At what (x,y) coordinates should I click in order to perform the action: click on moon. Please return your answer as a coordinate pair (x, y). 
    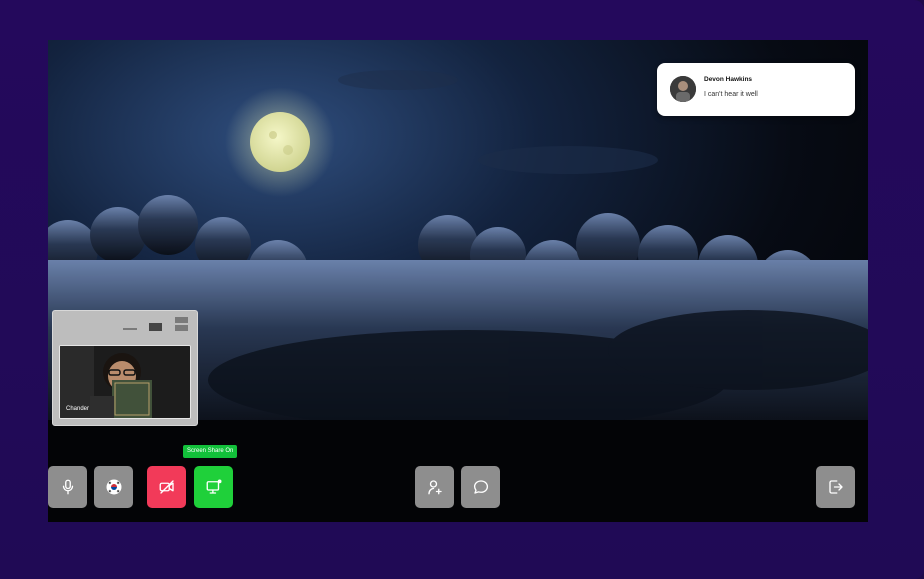
    Looking at the image, I should click on (280, 142).